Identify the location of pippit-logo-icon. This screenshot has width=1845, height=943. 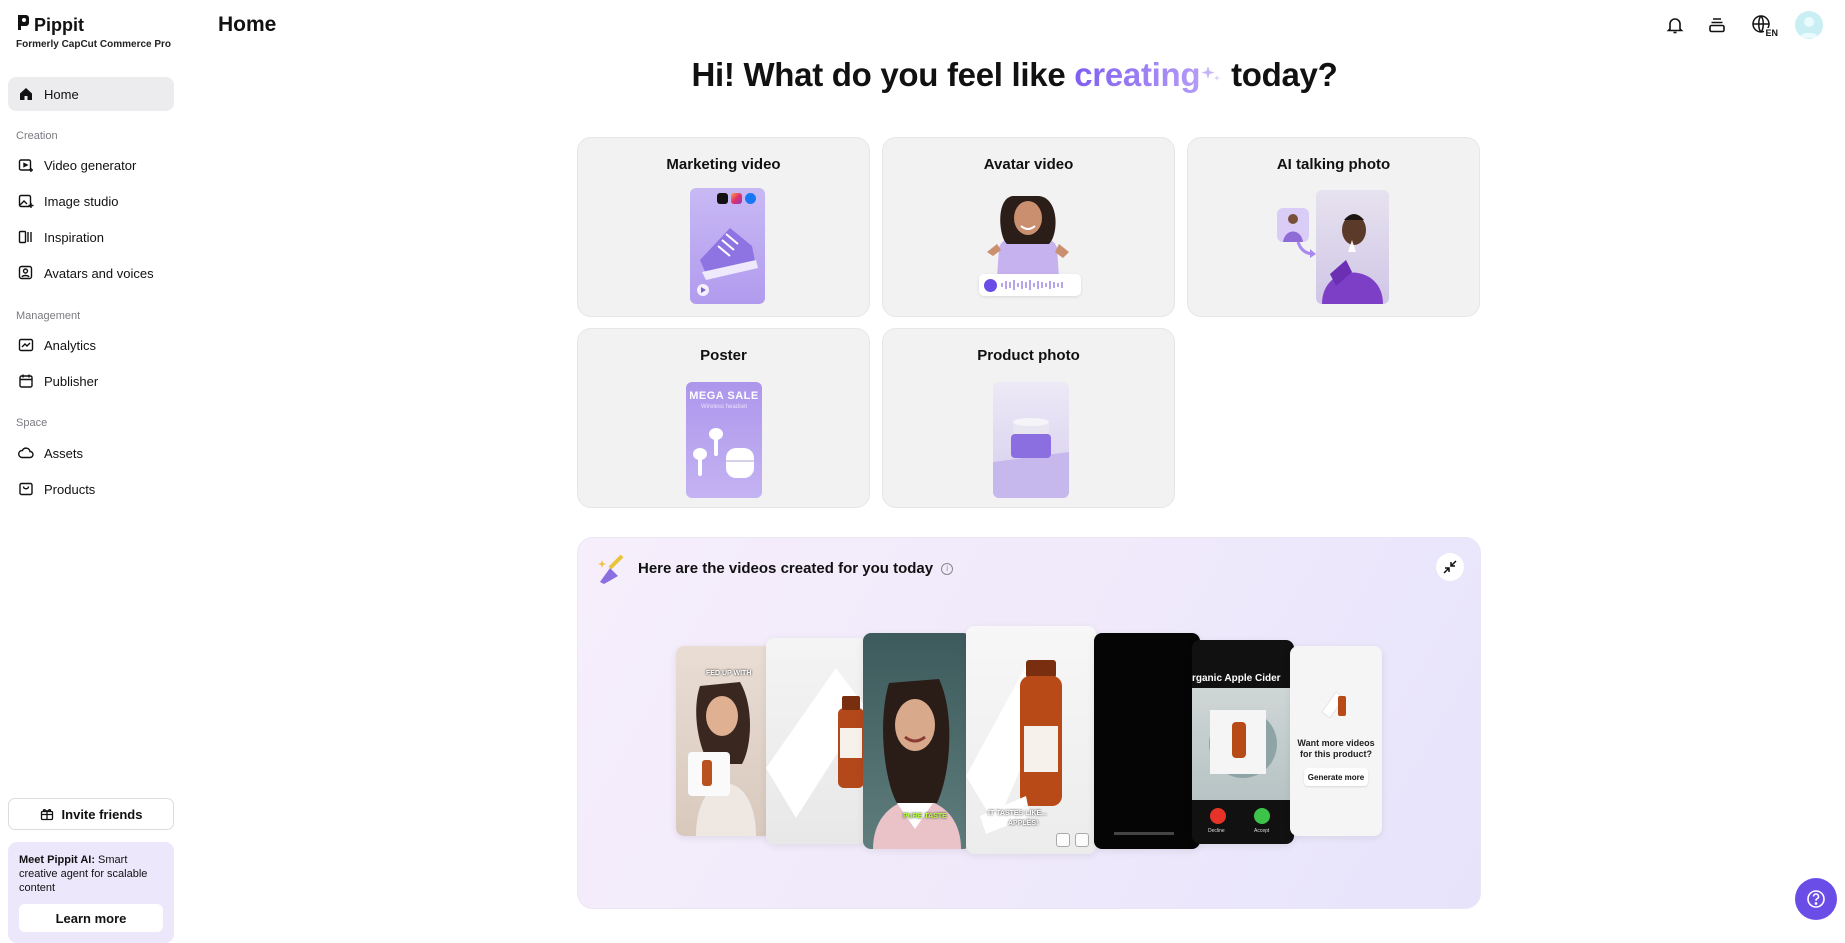
(23, 25).